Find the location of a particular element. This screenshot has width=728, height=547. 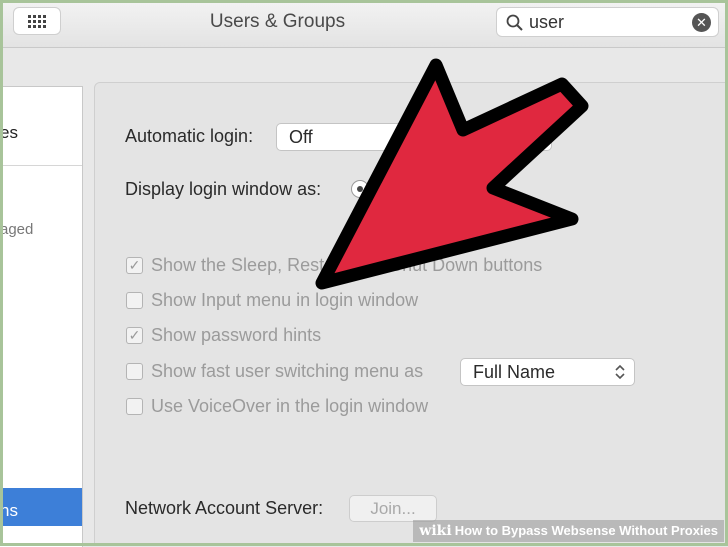

watermark-brand: wiki is located at coordinates (435, 531).